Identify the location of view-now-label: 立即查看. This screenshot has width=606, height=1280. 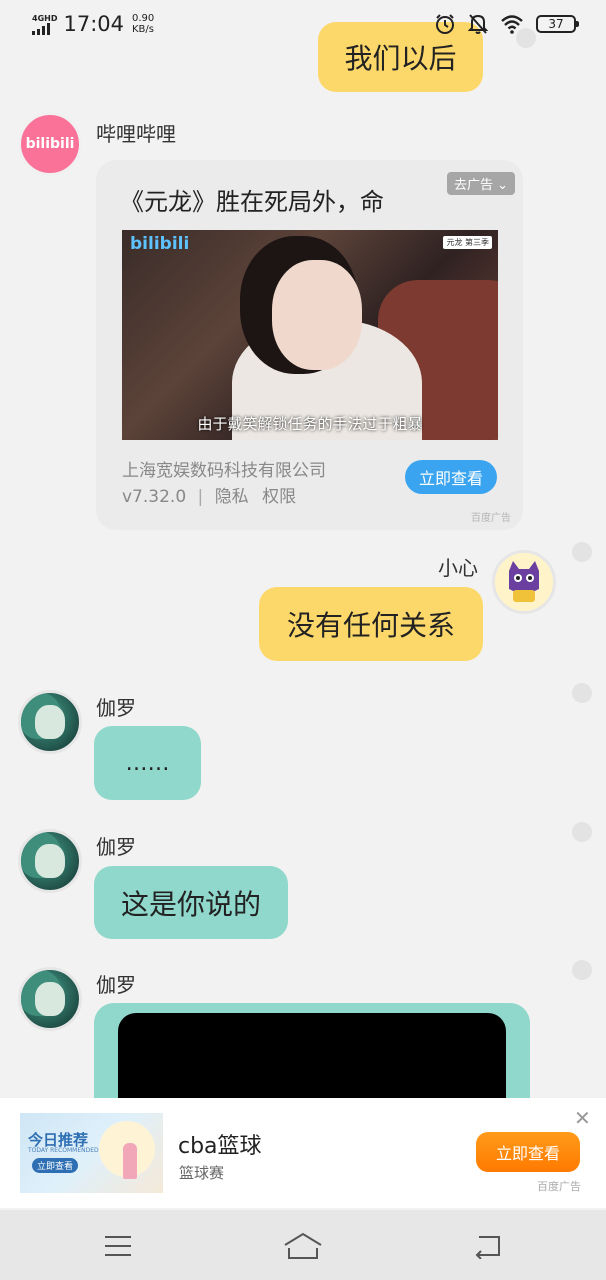
(450, 478).